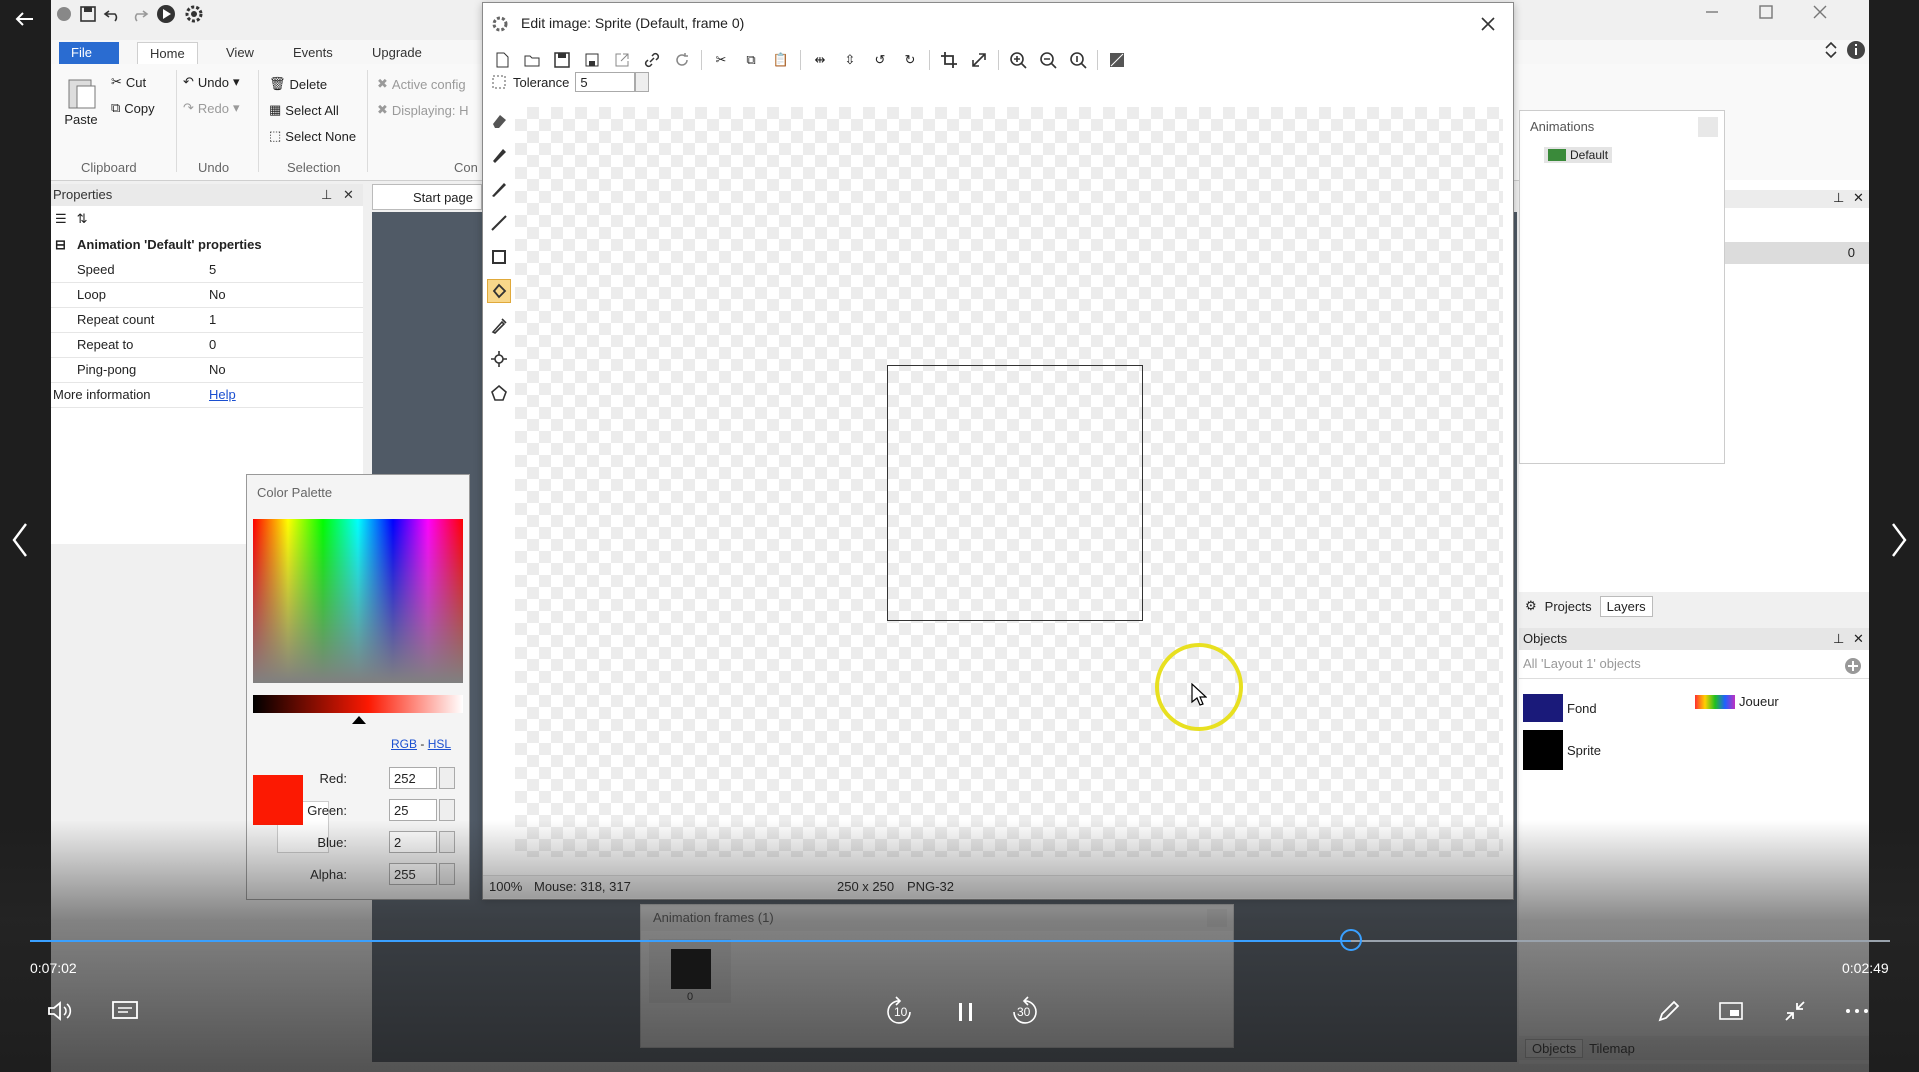  I want to click on back-button, so click(25, 20).